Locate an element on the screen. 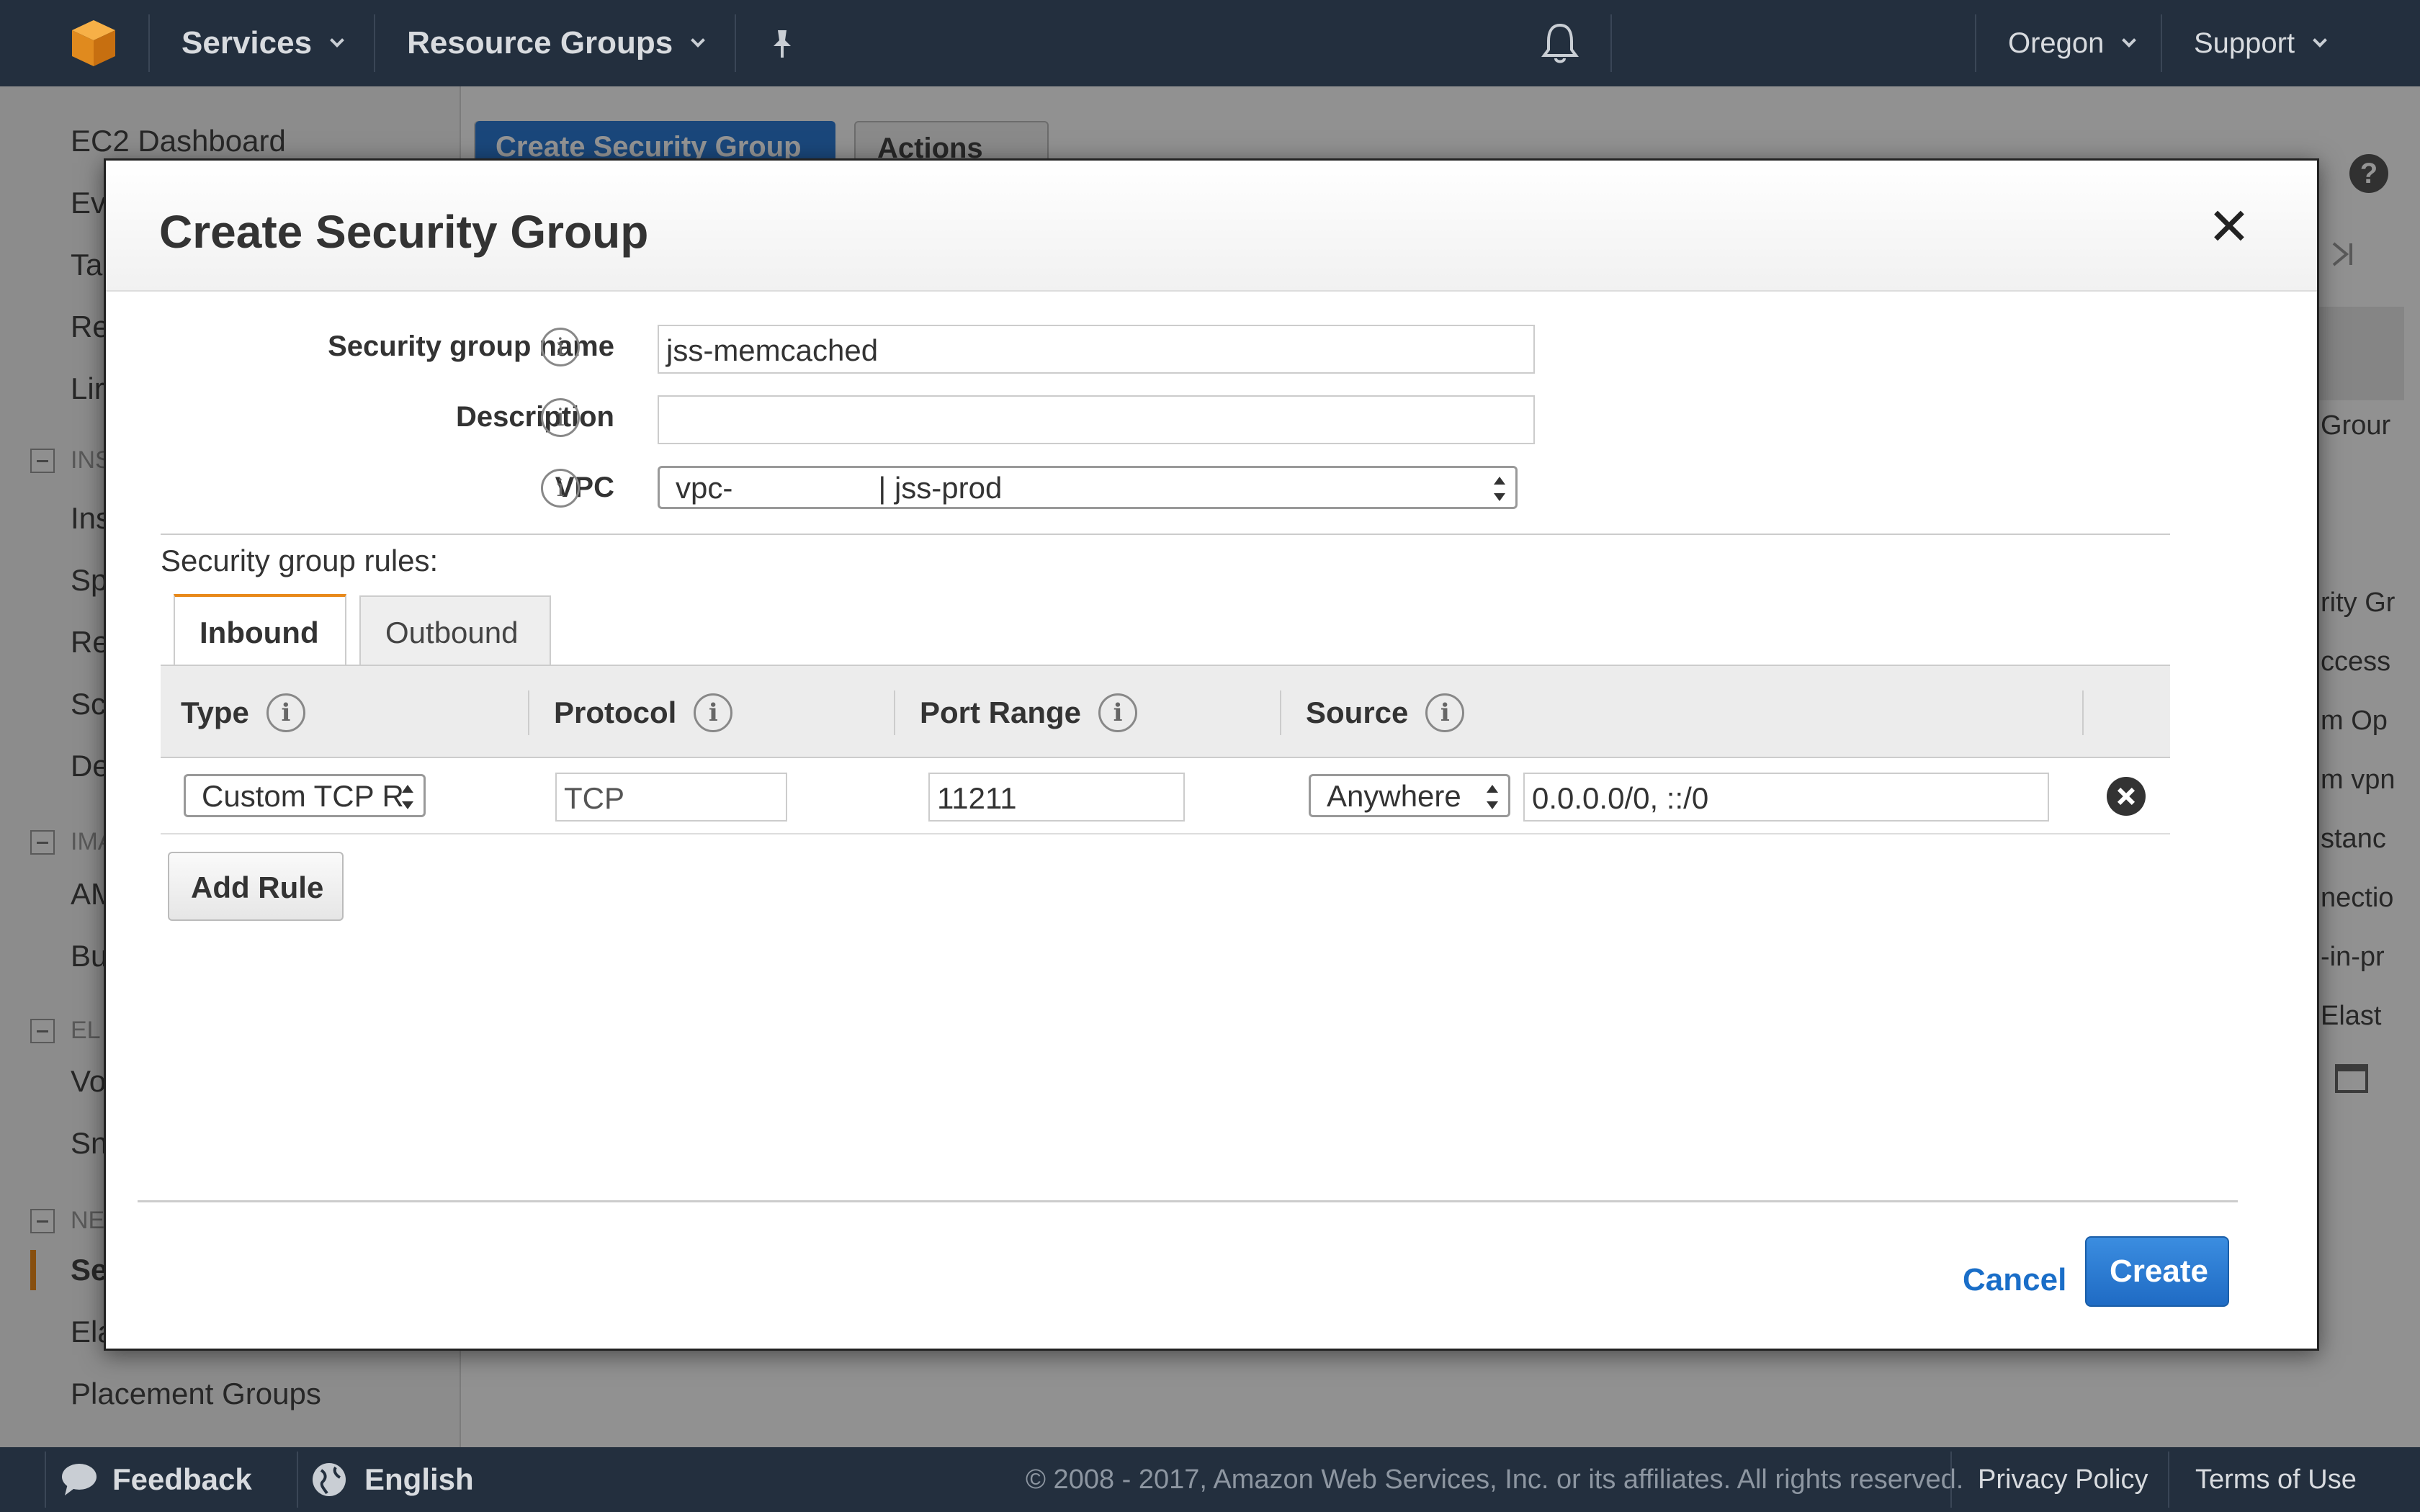 The height and width of the screenshot is (1512, 2420). column-label: Port Range is located at coordinates (1001, 712).